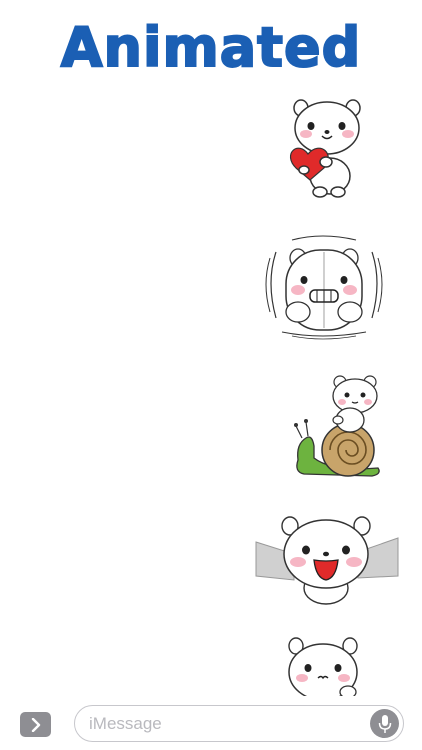  I want to click on bear-heart-icon, so click(325, 148).